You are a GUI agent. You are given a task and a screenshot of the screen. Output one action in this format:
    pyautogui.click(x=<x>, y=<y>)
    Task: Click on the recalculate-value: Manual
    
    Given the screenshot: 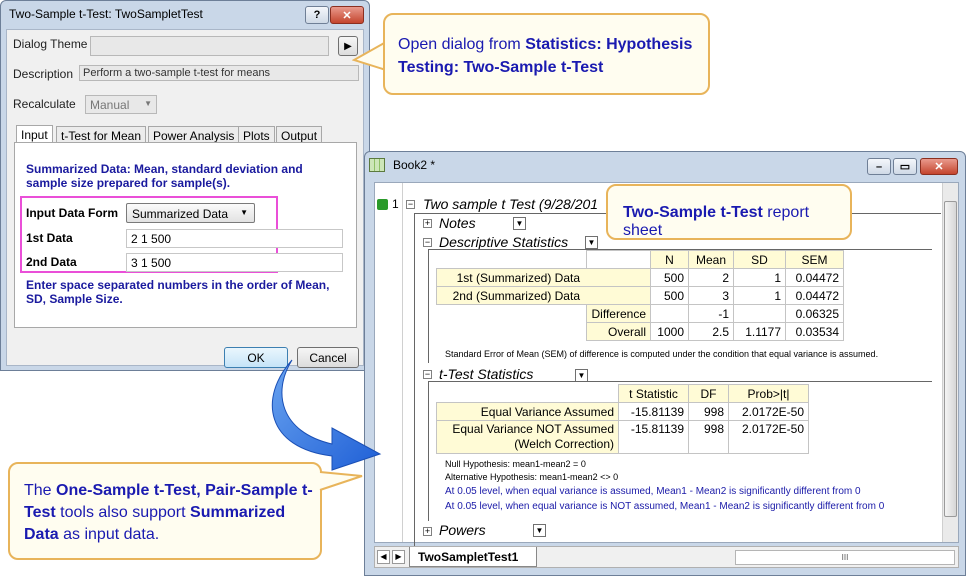 What is the action you would take?
    pyautogui.click(x=110, y=105)
    